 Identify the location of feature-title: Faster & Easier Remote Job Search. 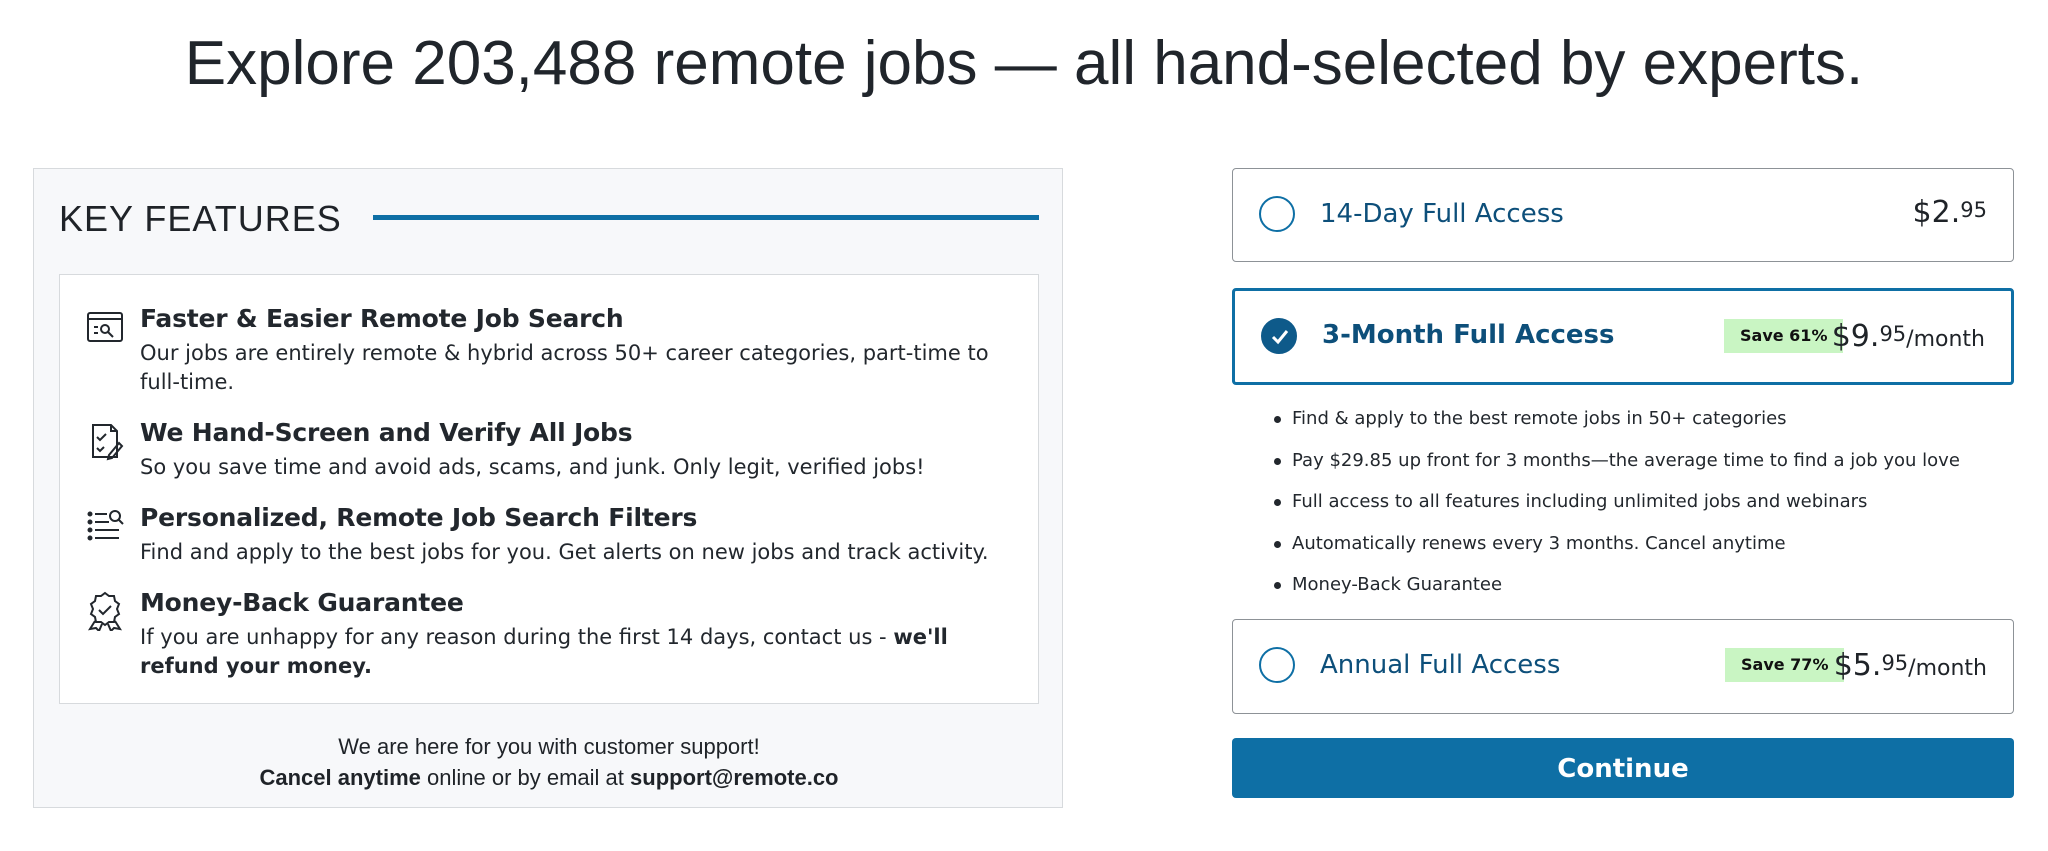
(382, 318).